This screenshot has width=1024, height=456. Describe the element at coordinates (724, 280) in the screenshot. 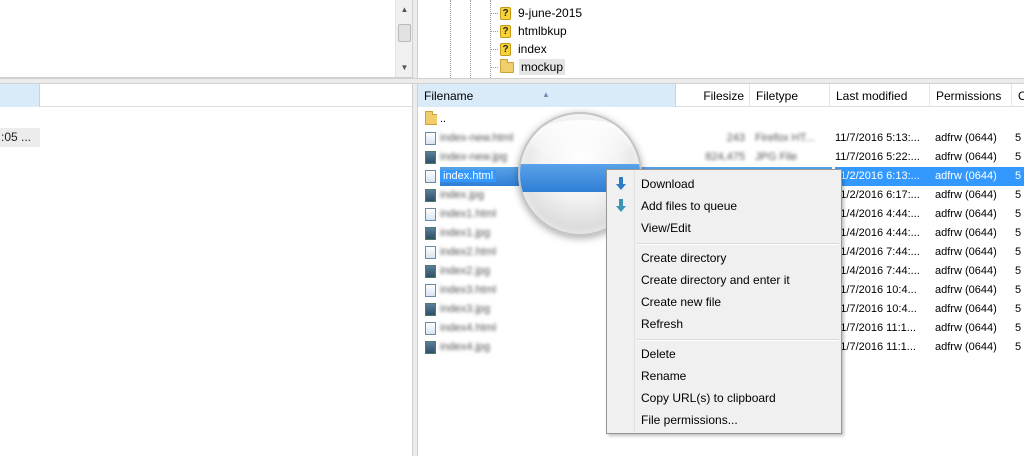

I see `menu-item-create-directory-enter: Create directory and enter it` at that location.